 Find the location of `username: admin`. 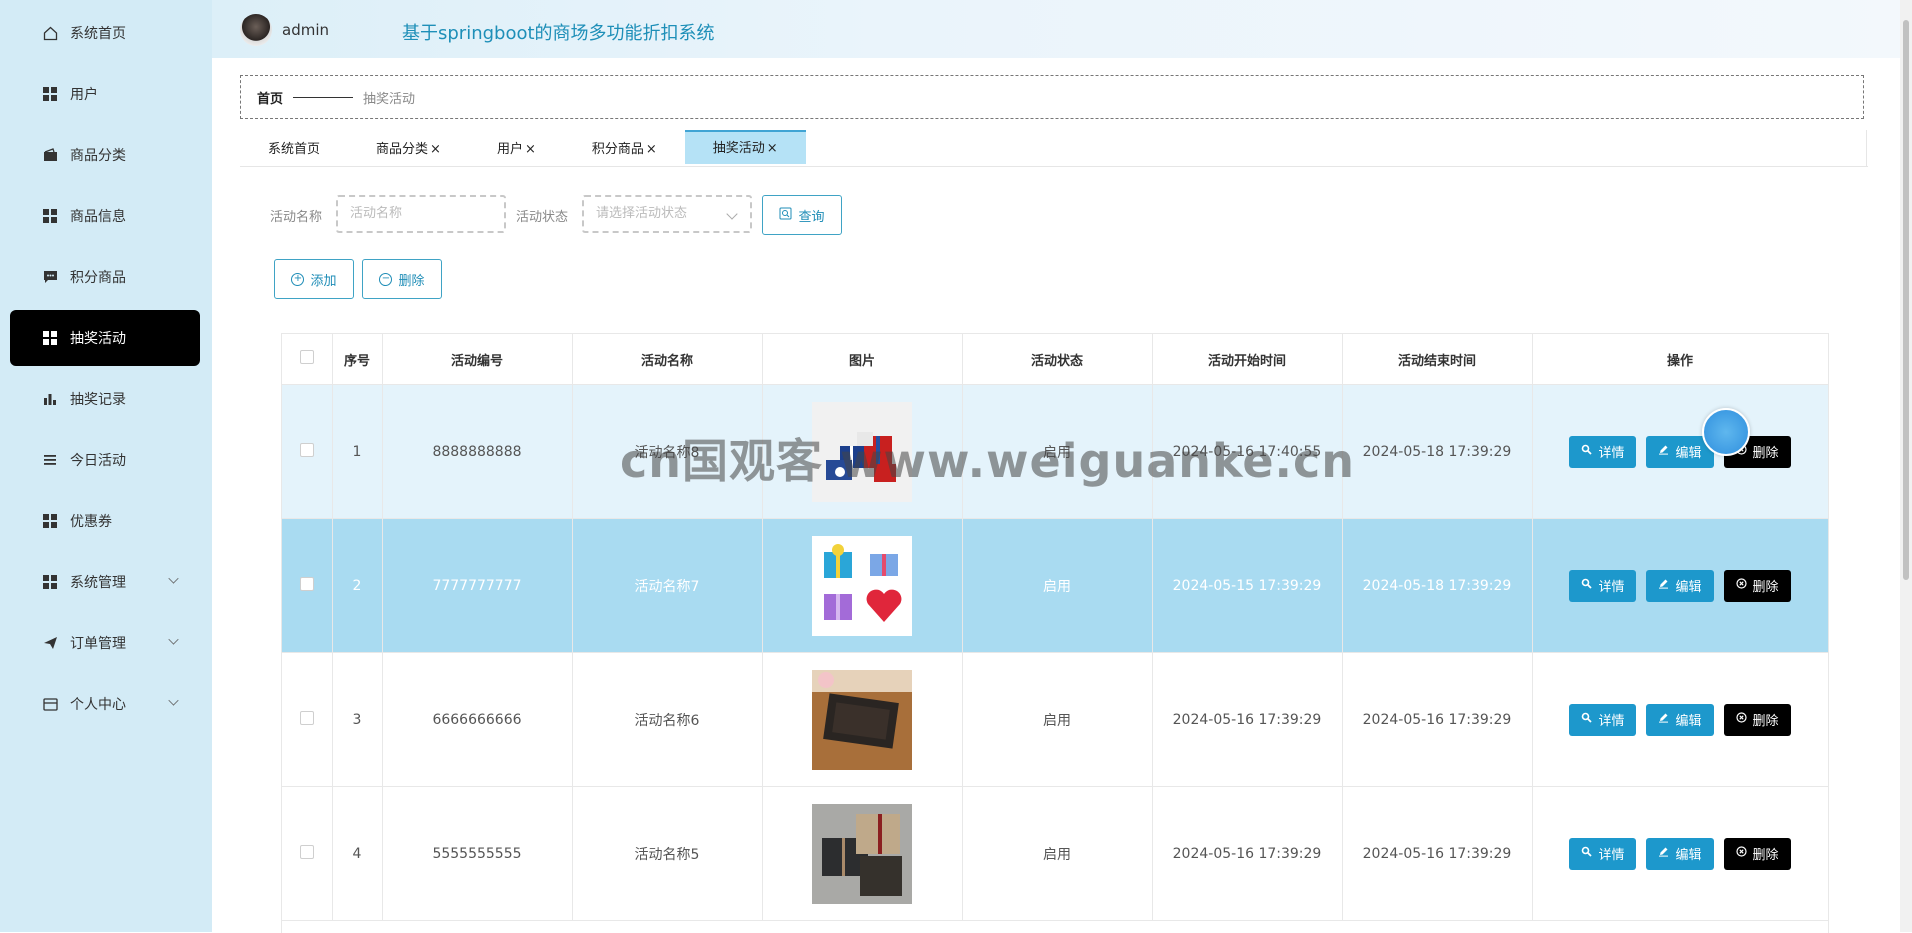

username: admin is located at coordinates (305, 30).